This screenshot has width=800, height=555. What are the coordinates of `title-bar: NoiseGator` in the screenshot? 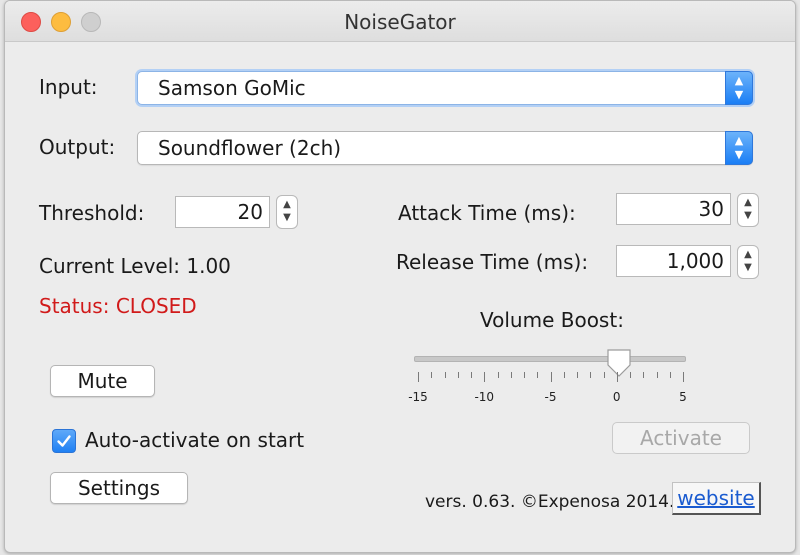 It's located at (400, 21).